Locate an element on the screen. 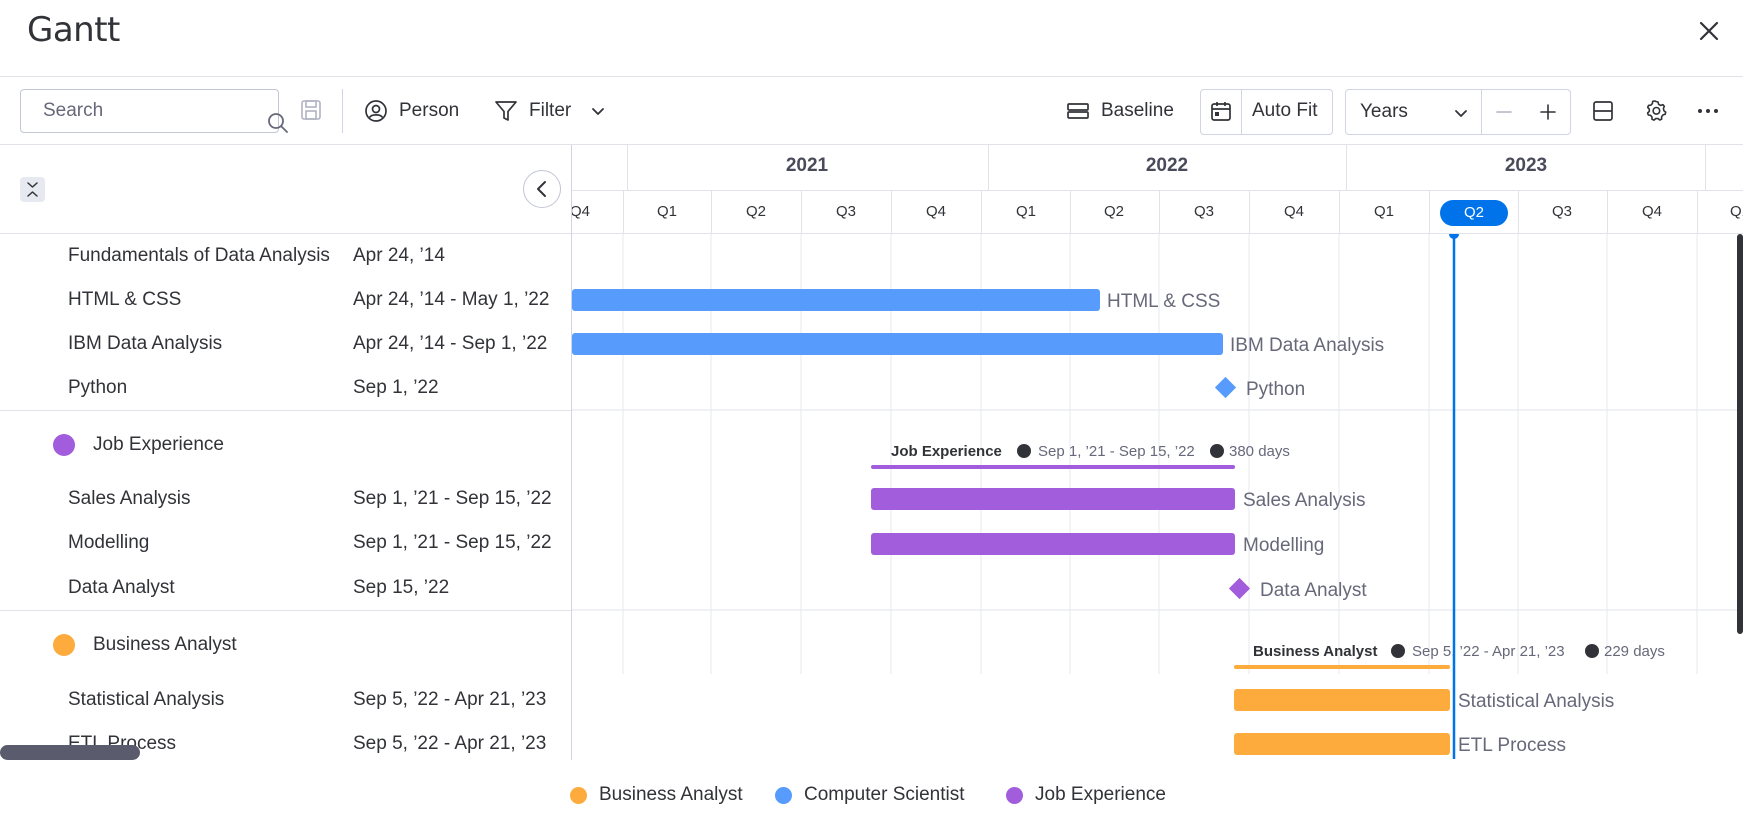 The width and height of the screenshot is (1743, 826). filter-button: Filter is located at coordinates (532, 111).